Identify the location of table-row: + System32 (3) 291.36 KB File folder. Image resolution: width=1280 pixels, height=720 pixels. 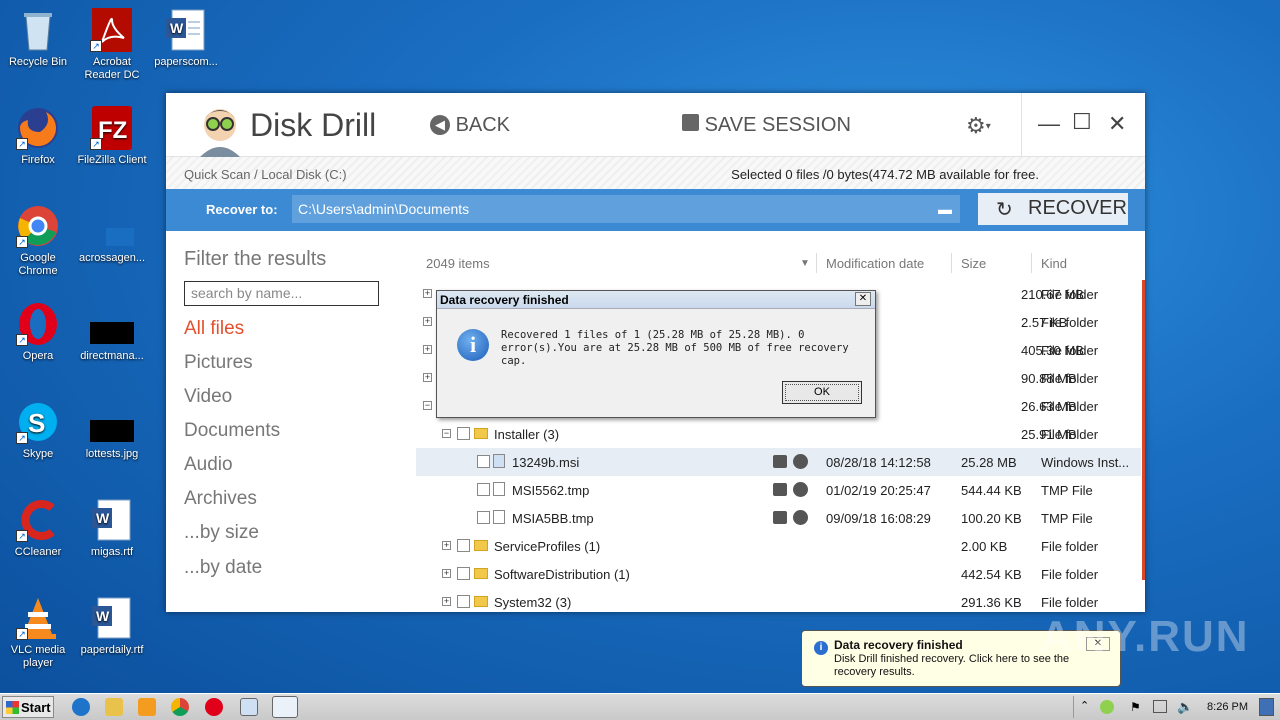
(778, 600).